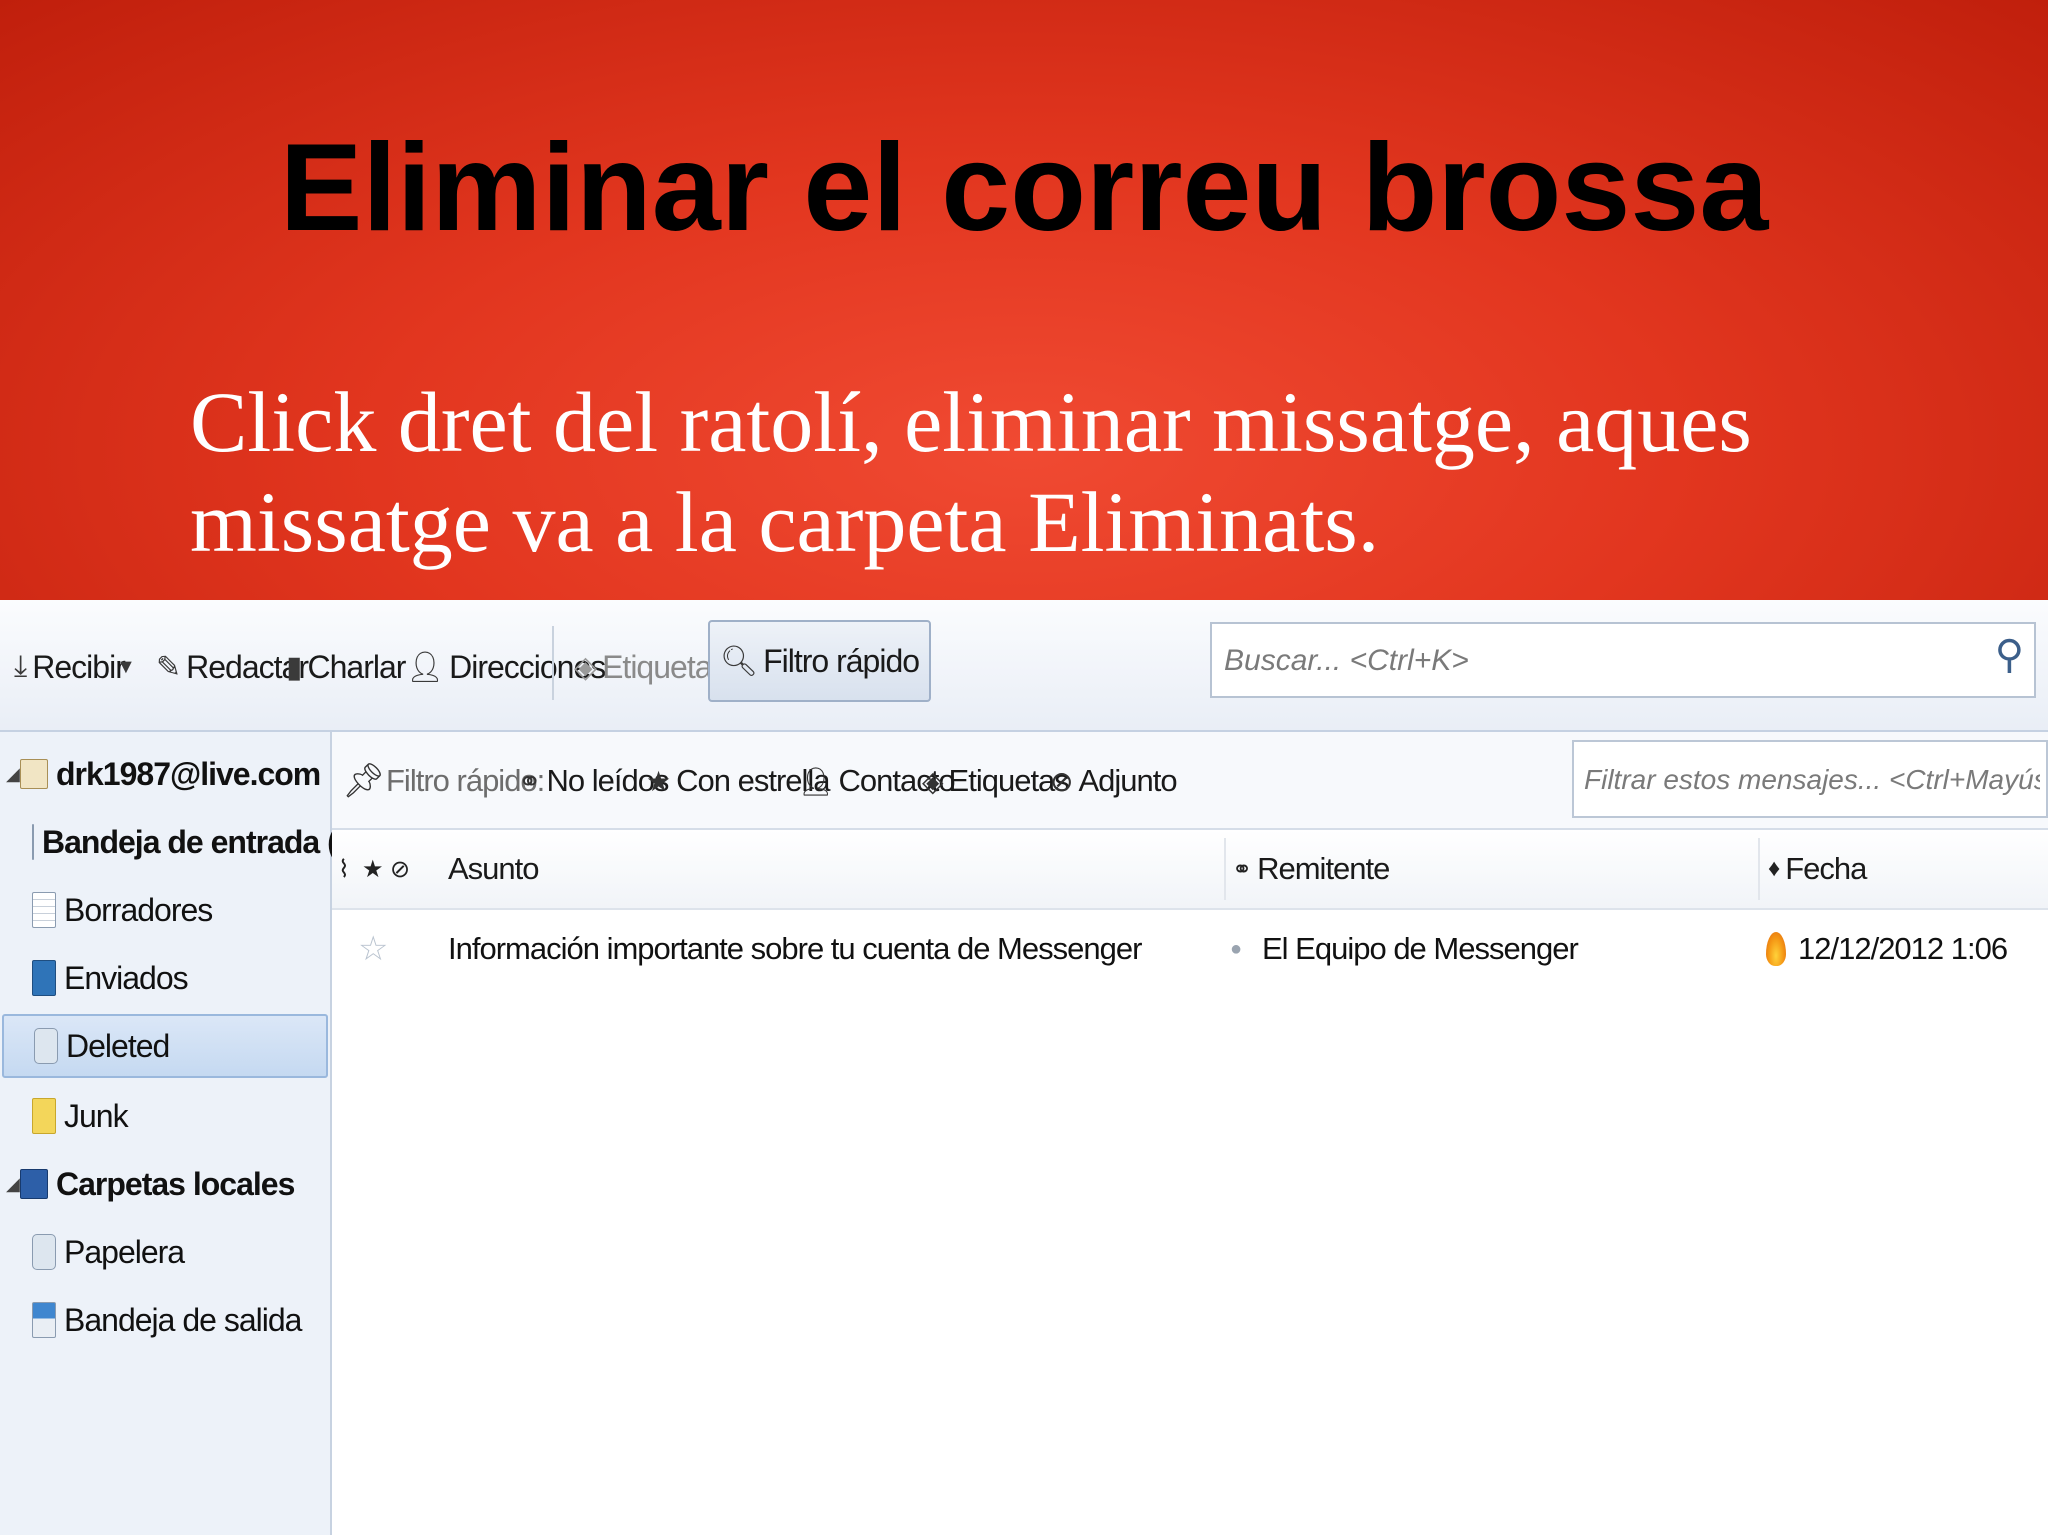 Image resolution: width=2048 pixels, height=1535 pixels. Describe the element at coordinates (124, 1251) in the screenshot. I see `folder-trash-label: Papelera` at that location.